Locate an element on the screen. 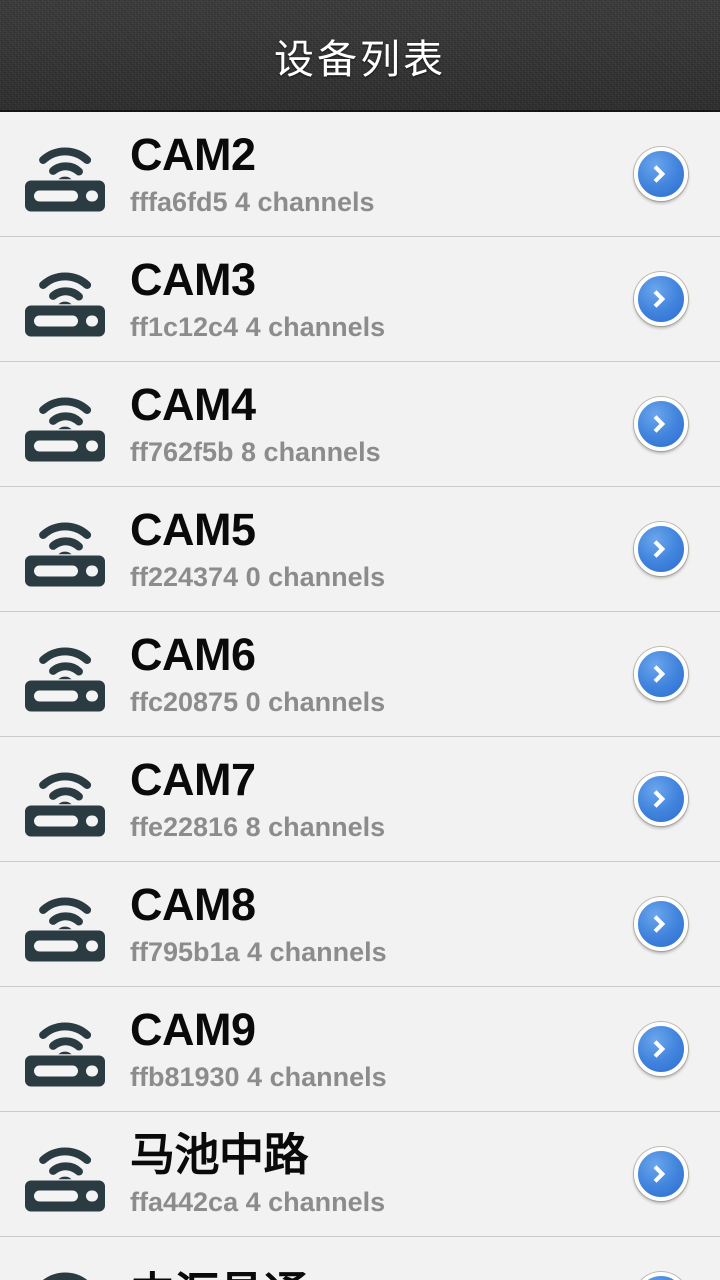  device-text-cell: CAM2 fffa6fd5 4 channels is located at coordinates (366, 174).